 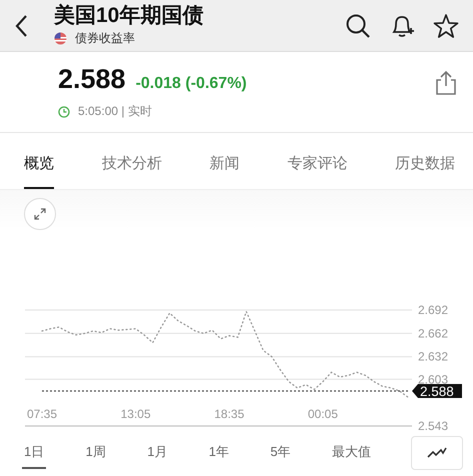 I want to click on period-tab: 1日, so click(x=34, y=453).